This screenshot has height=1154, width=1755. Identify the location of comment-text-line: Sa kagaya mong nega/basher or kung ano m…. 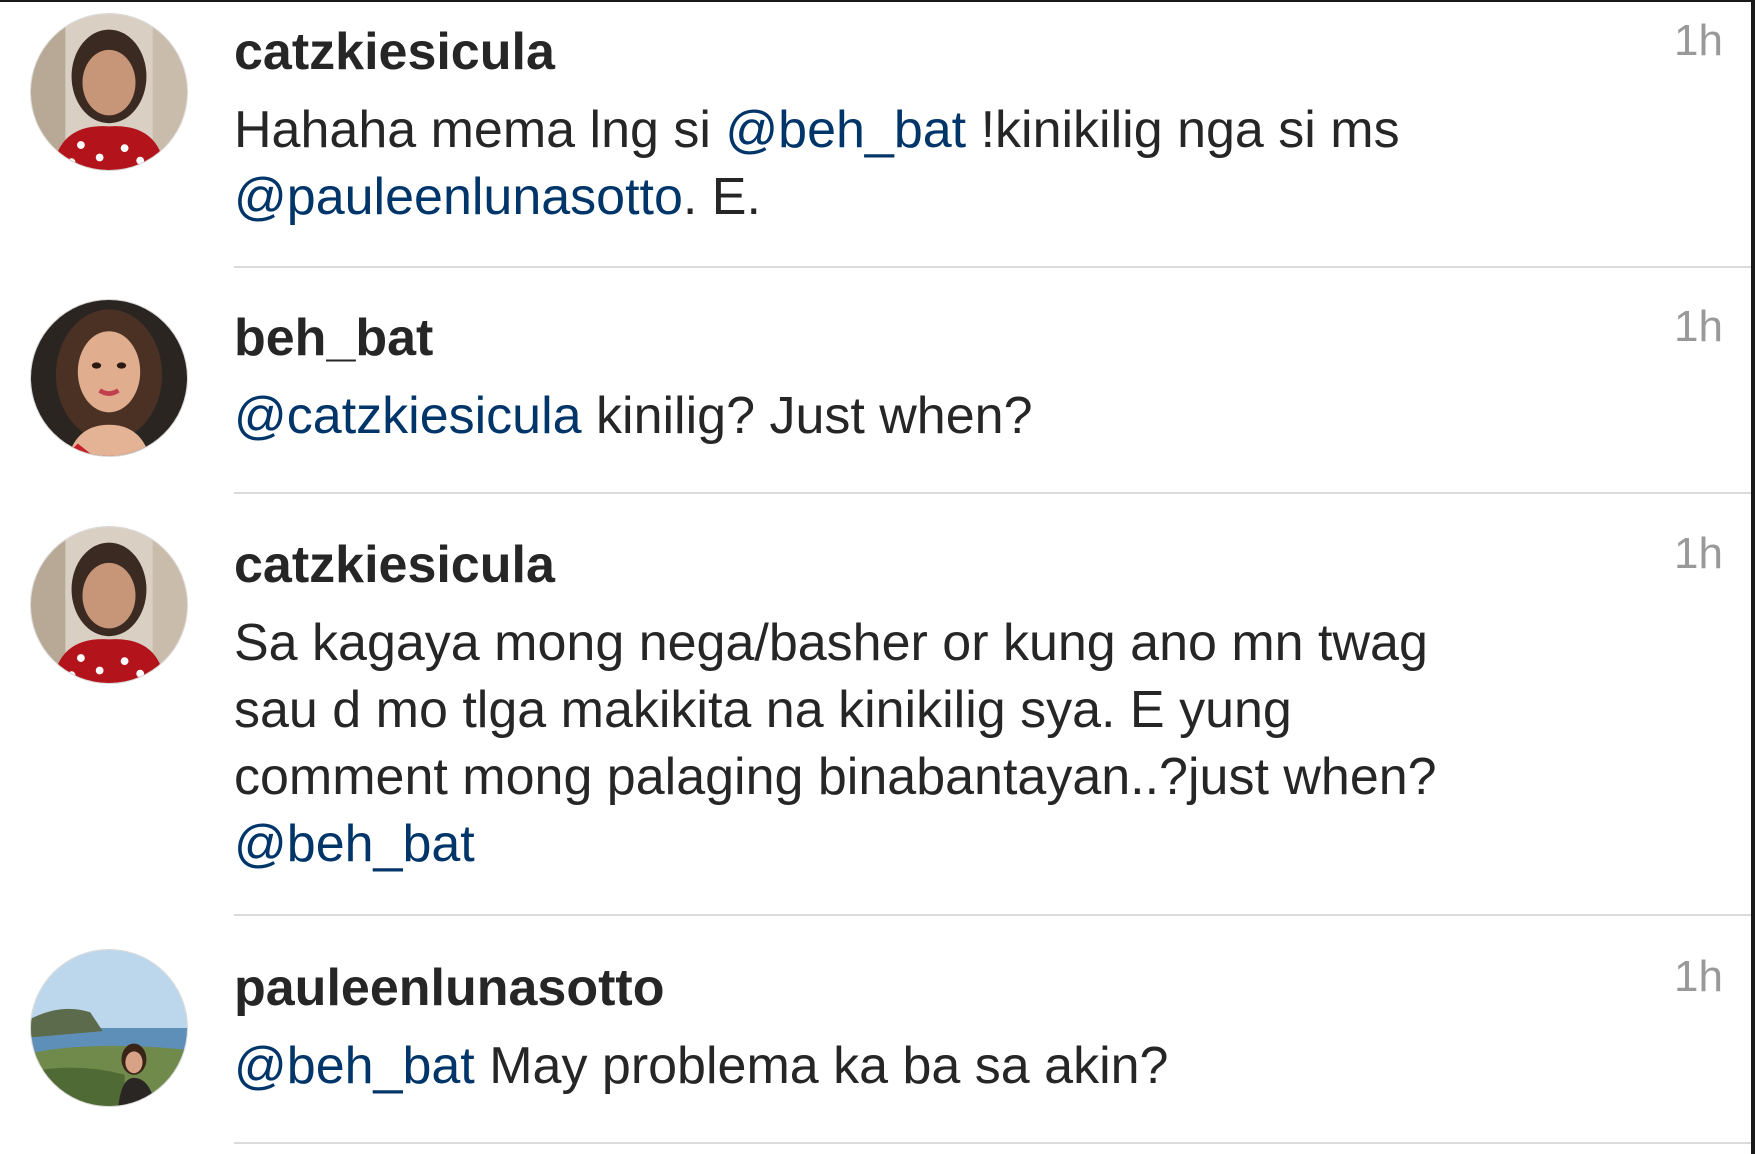
(974, 643).